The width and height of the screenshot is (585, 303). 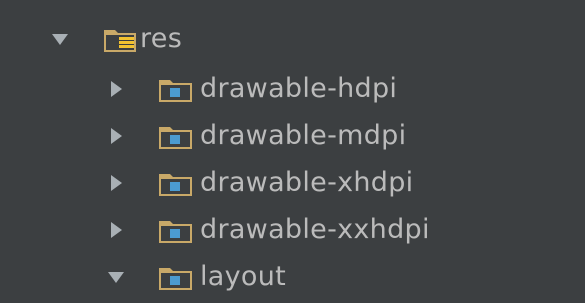 I want to click on tree-item-label: drawable-xxhdpi, so click(x=315, y=229).